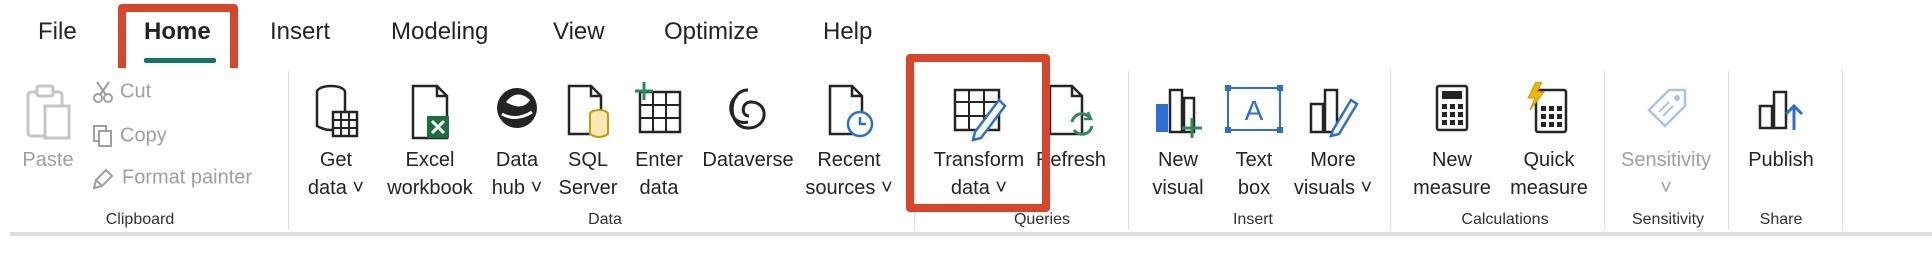 This screenshot has height=254, width=1932. What do you see at coordinates (1549, 142) in the screenshot?
I see `quick-measure-button: Quick measure` at bounding box center [1549, 142].